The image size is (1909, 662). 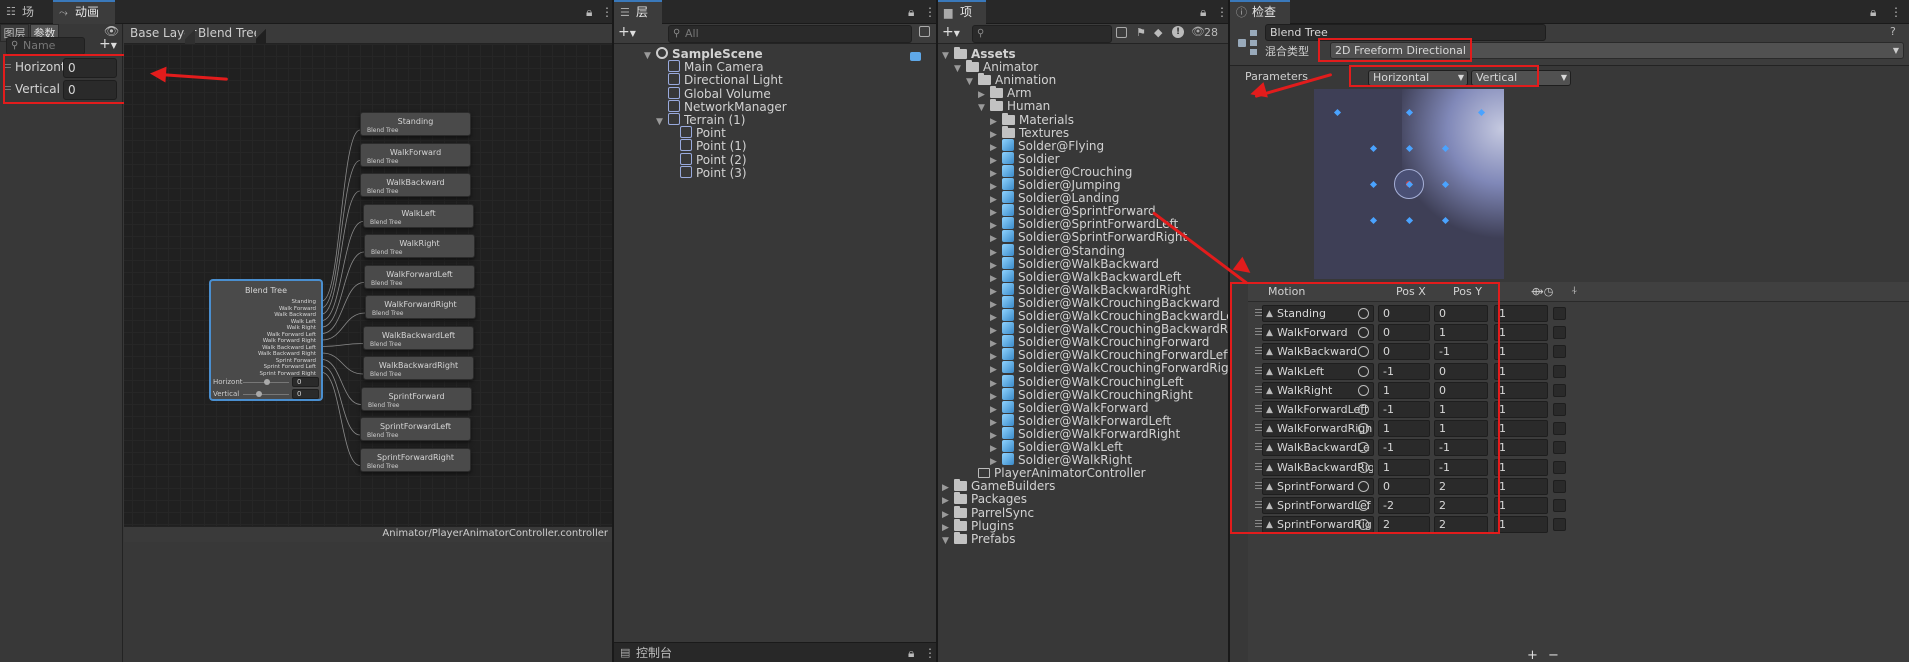 What do you see at coordinates (415, 459) in the screenshot?
I see `motion-node: SprintForwardRight Blend Tree` at bounding box center [415, 459].